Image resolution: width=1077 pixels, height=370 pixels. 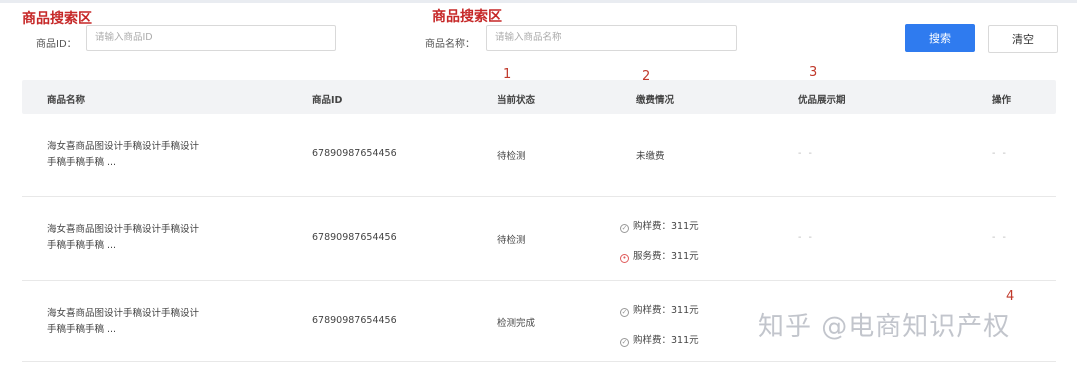 I want to click on annotation-search-area-left: 商品搜索区, so click(x=57, y=19).